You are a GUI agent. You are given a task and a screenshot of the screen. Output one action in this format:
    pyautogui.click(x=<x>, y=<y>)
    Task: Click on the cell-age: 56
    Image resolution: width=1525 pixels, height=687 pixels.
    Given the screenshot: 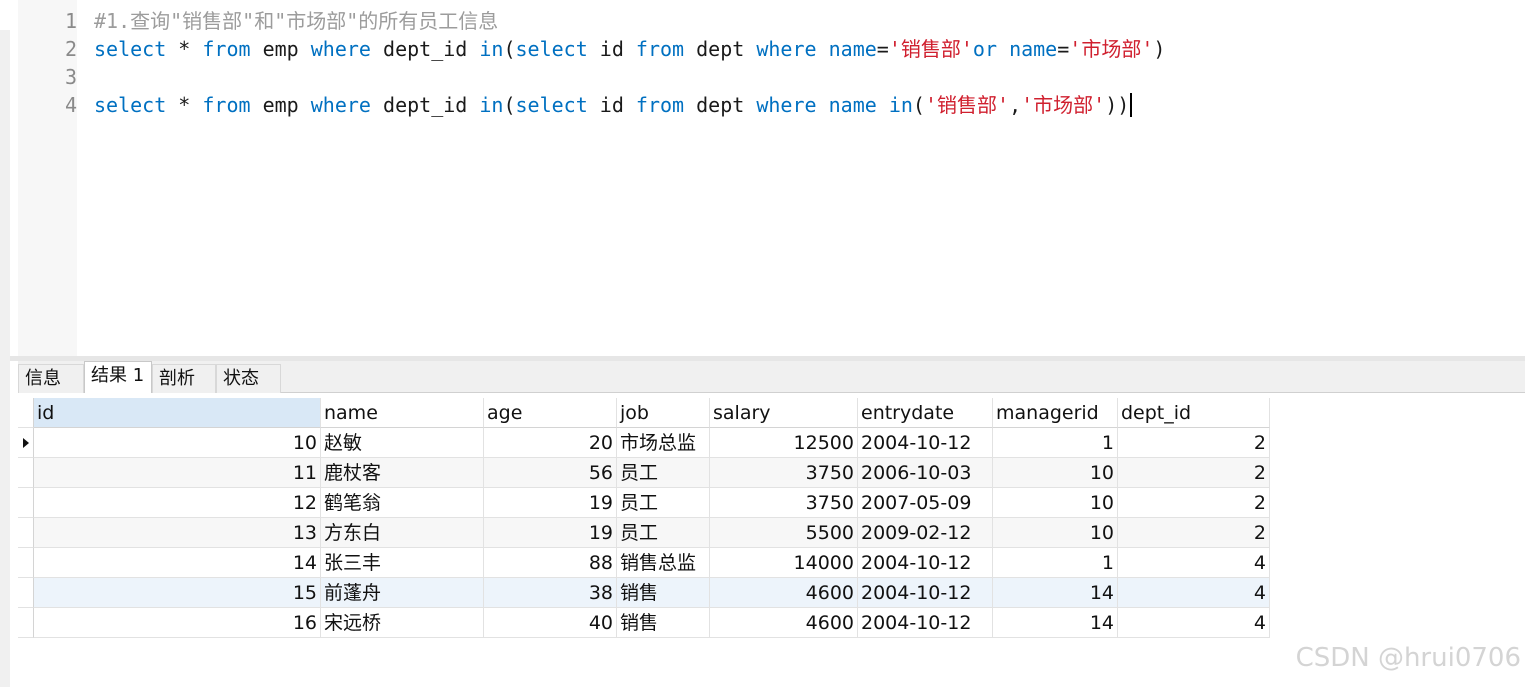 What is the action you would take?
    pyautogui.click(x=550, y=473)
    